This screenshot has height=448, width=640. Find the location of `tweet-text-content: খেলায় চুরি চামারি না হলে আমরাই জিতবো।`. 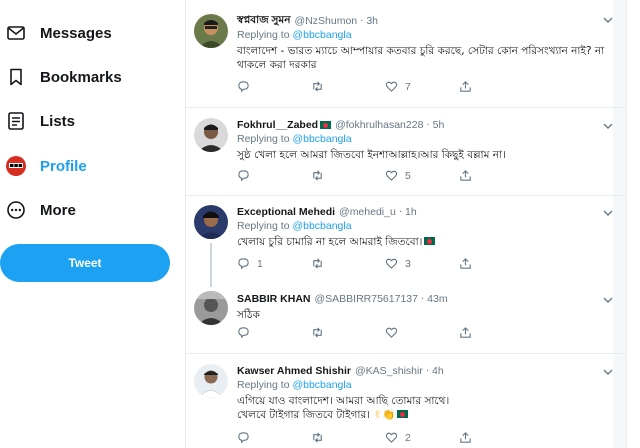

tweet-text-content: খেলায় চুরি চামারি না হলে আমরাই জিতবো। is located at coordinates (330, 242).